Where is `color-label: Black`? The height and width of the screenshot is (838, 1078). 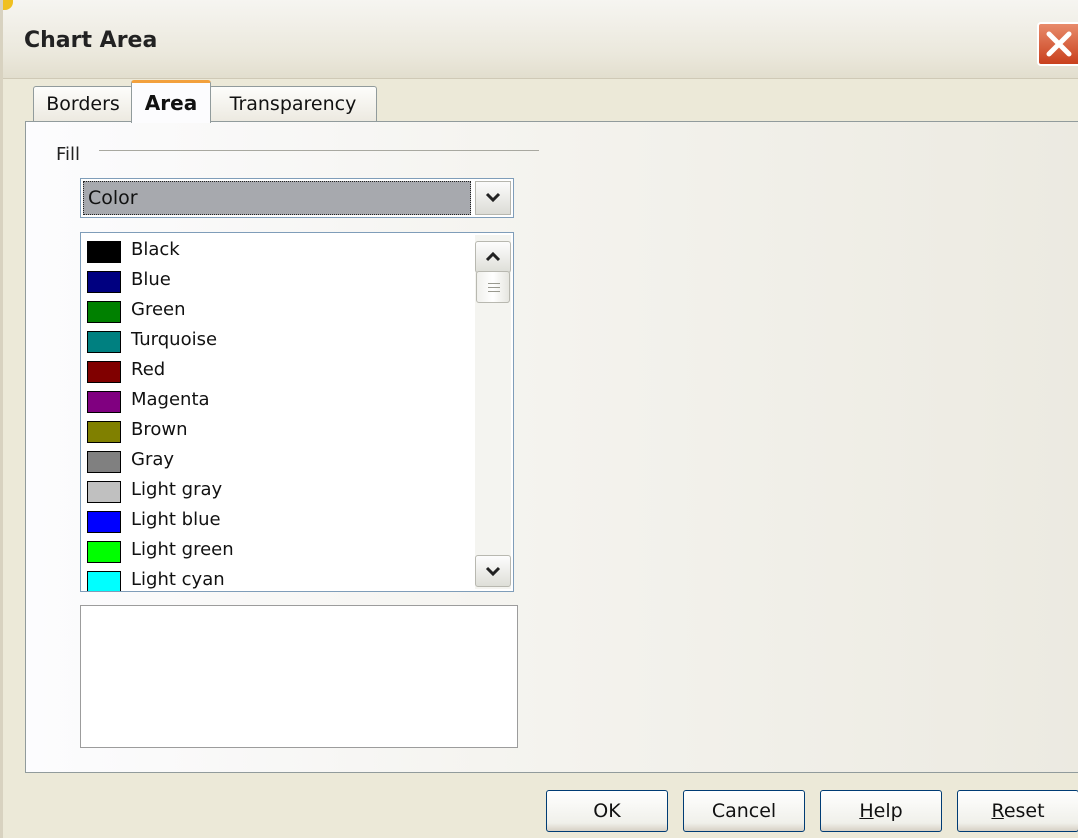 color-label: Black is located at coordinates (155, 249).